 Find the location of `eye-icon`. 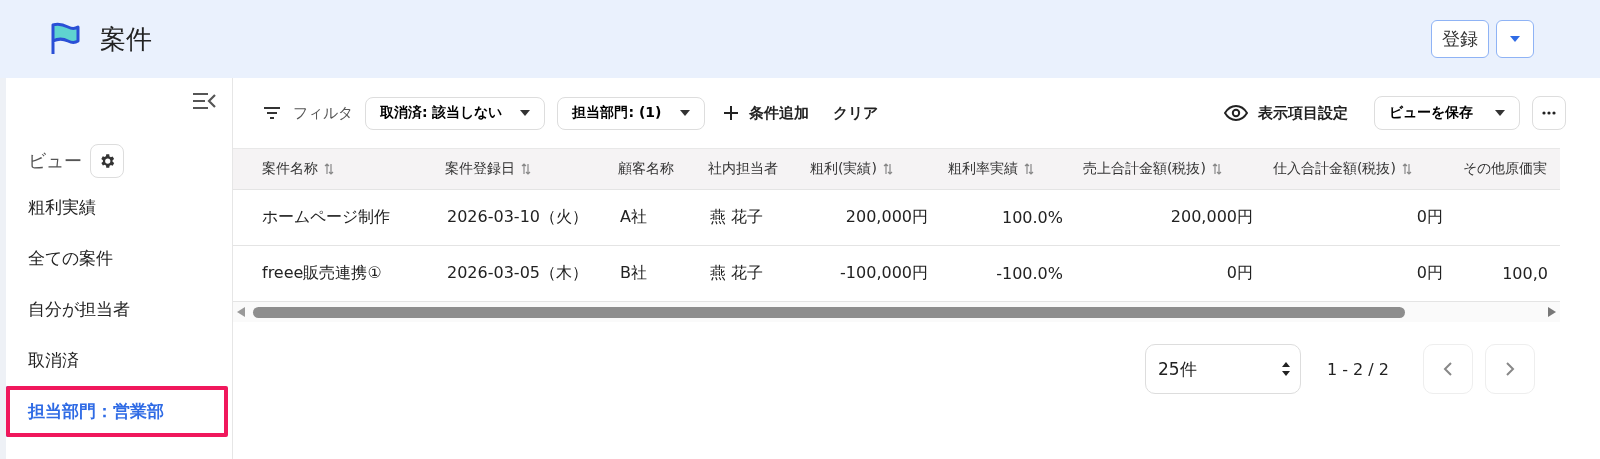

eye-icon is located at coordinates (1236, 113).